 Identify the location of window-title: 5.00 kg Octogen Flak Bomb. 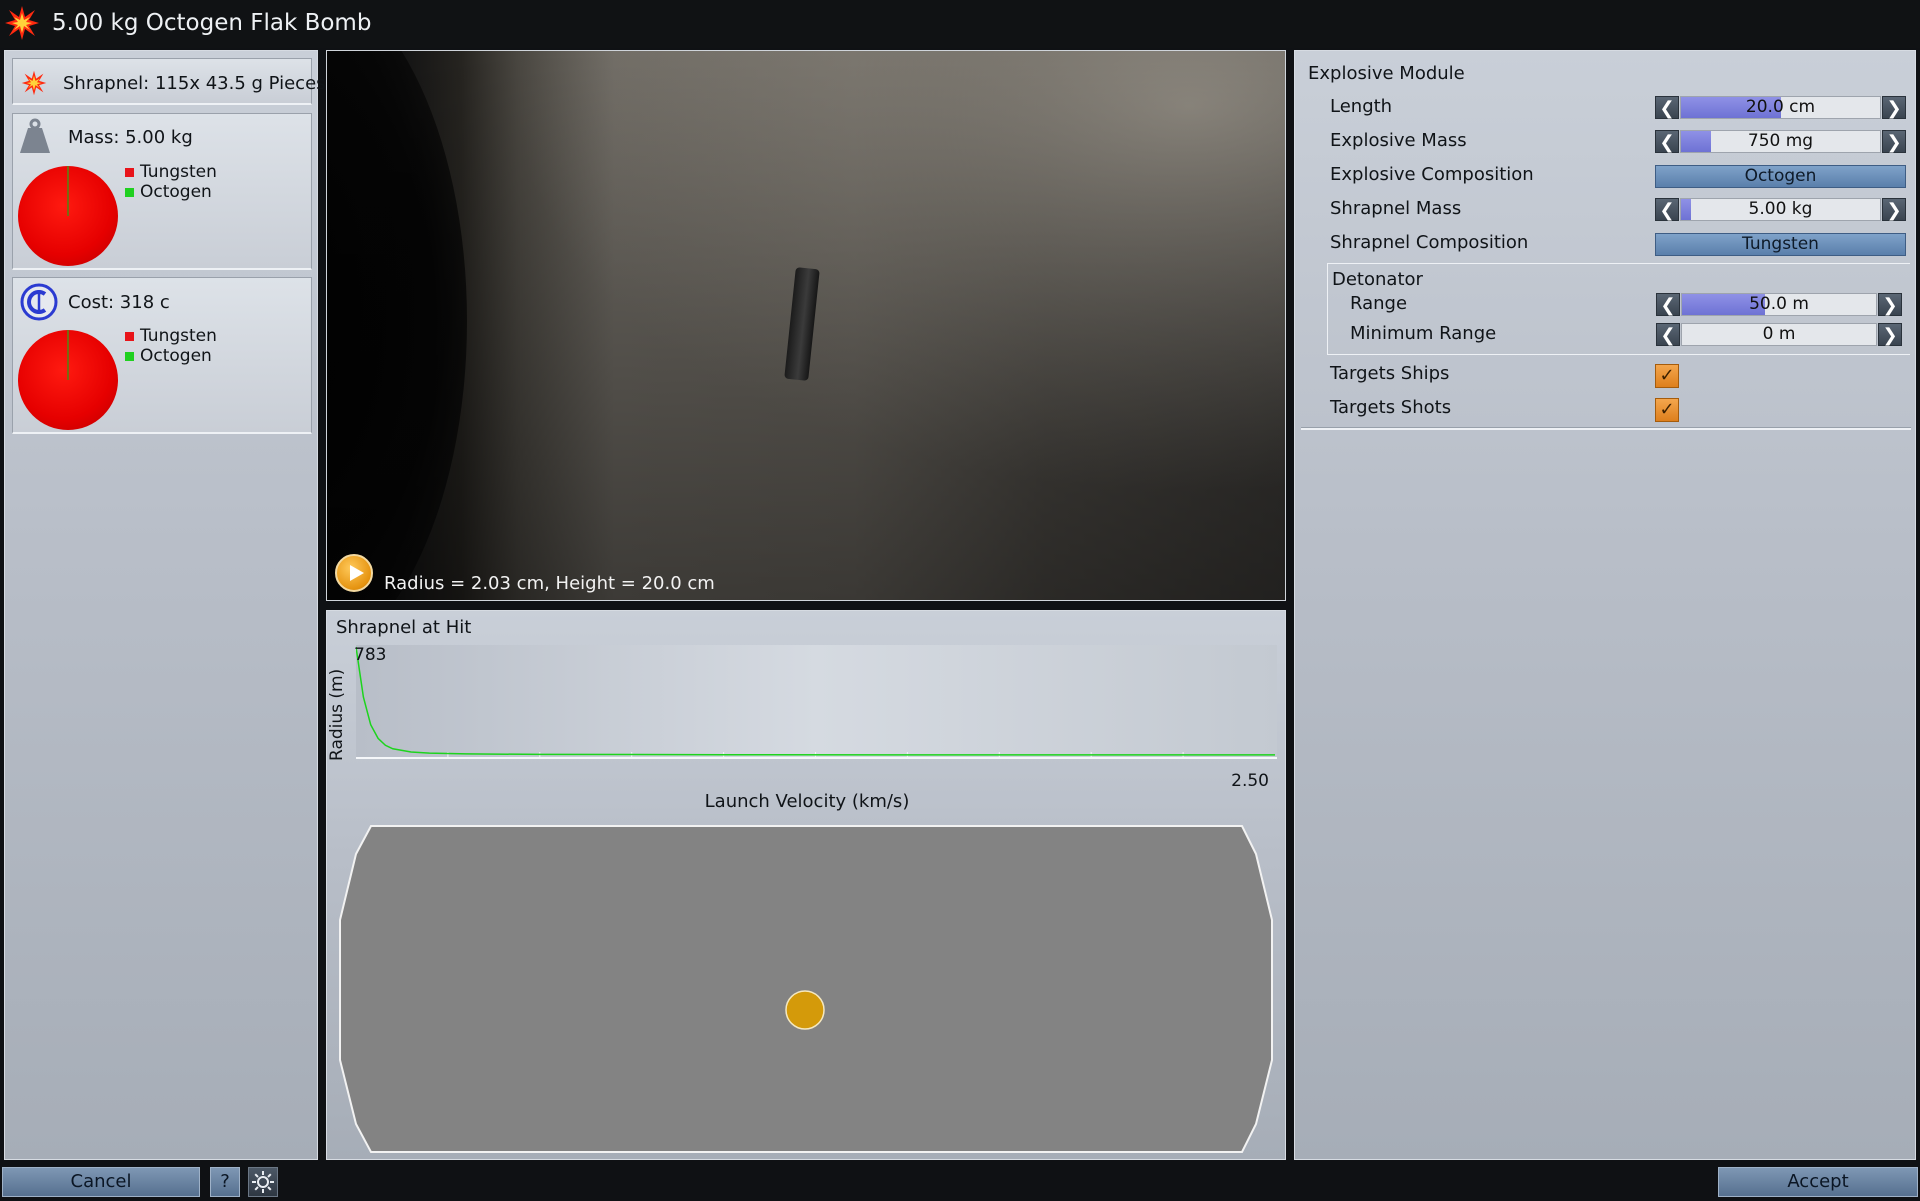
(212, 23).